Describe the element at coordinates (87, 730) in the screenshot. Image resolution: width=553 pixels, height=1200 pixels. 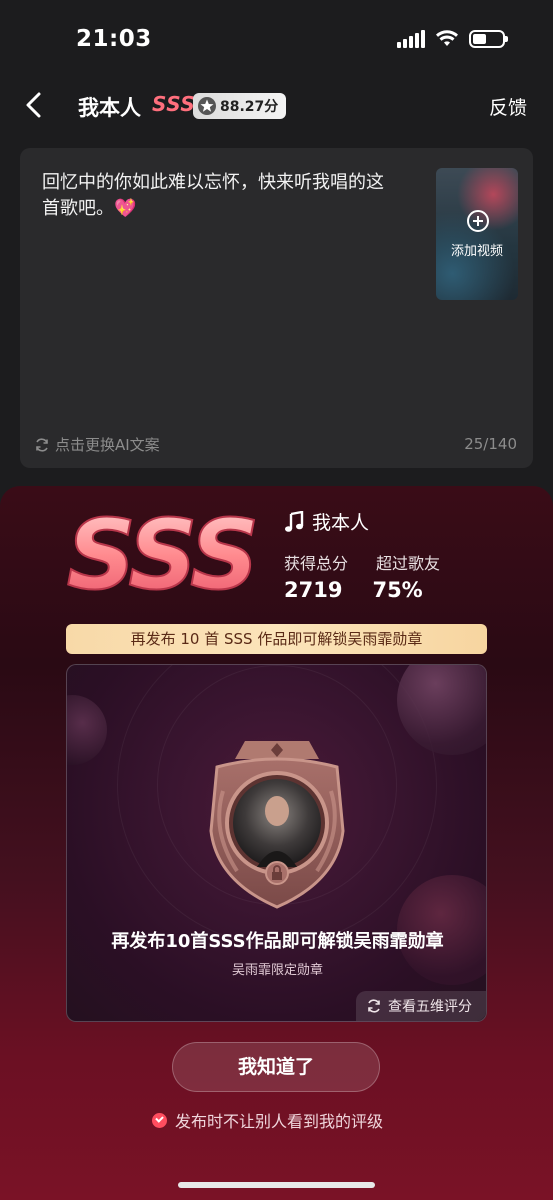
I see `decorative-planet` at that location.